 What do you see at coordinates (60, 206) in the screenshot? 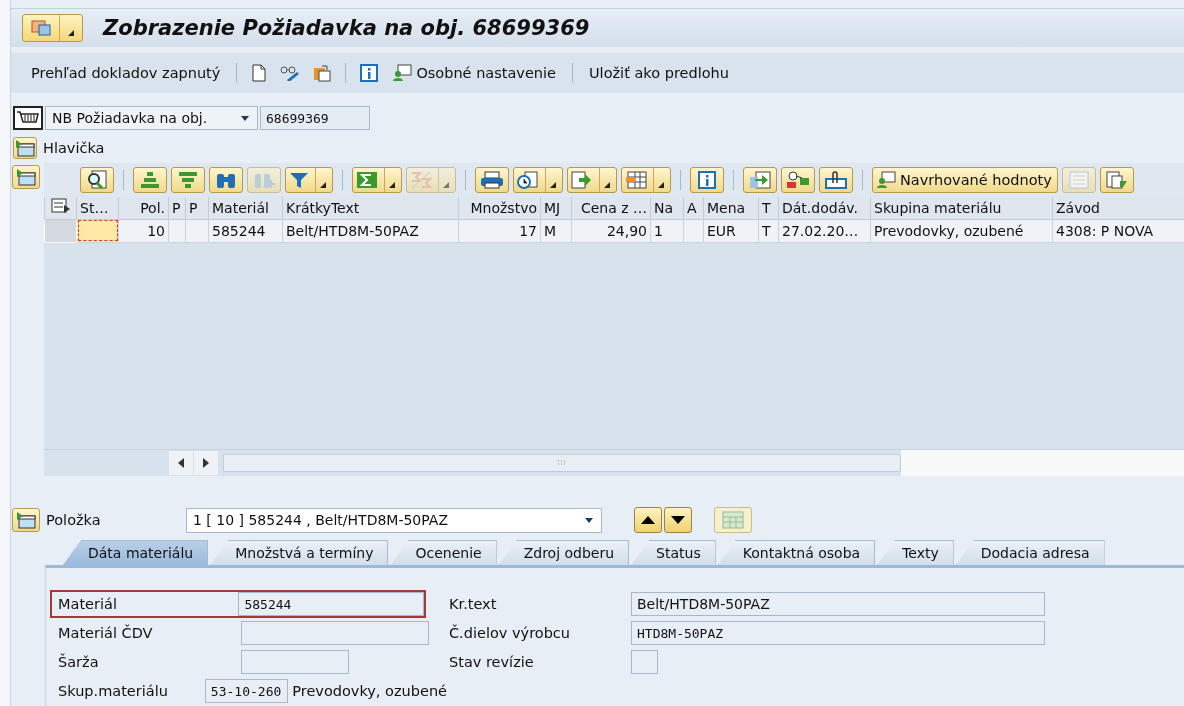
I see `row-layout-icon` at bounding box center [60, 206].